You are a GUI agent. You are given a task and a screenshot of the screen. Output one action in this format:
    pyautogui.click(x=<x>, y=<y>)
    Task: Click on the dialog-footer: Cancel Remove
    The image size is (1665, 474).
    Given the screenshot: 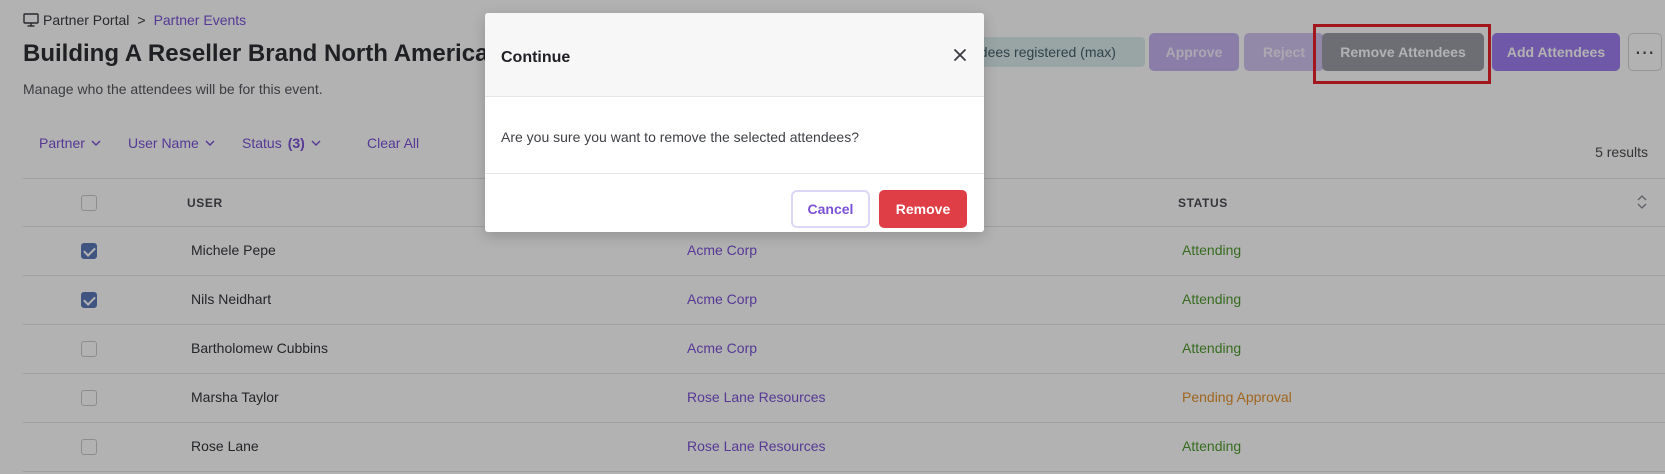 What is the action you would take?
    pyautogui.click(x=734, y=203)
    